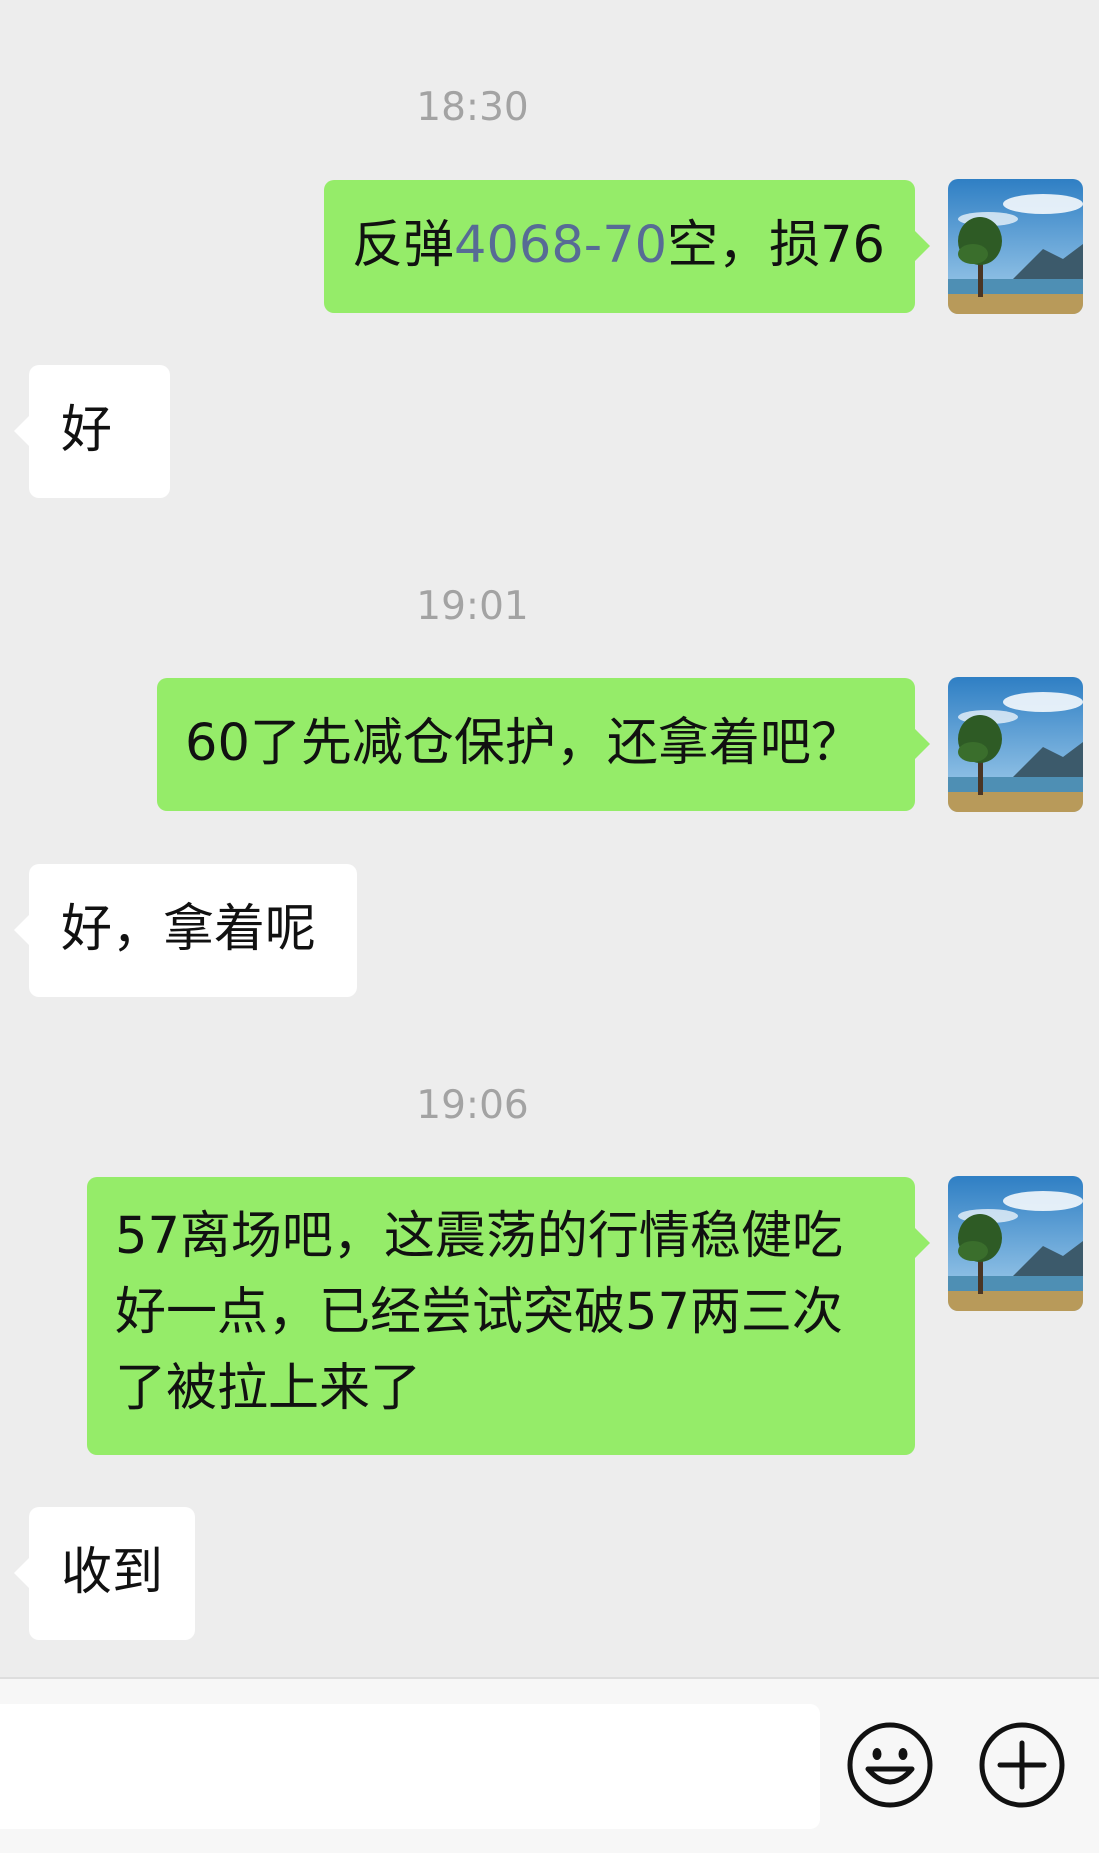 This screenshot has width=1099, height=1853. What do you see at coordinates (776, 245) in the screenshot?
I see `message-text: 空，损76` at bounding box center [776, 245].